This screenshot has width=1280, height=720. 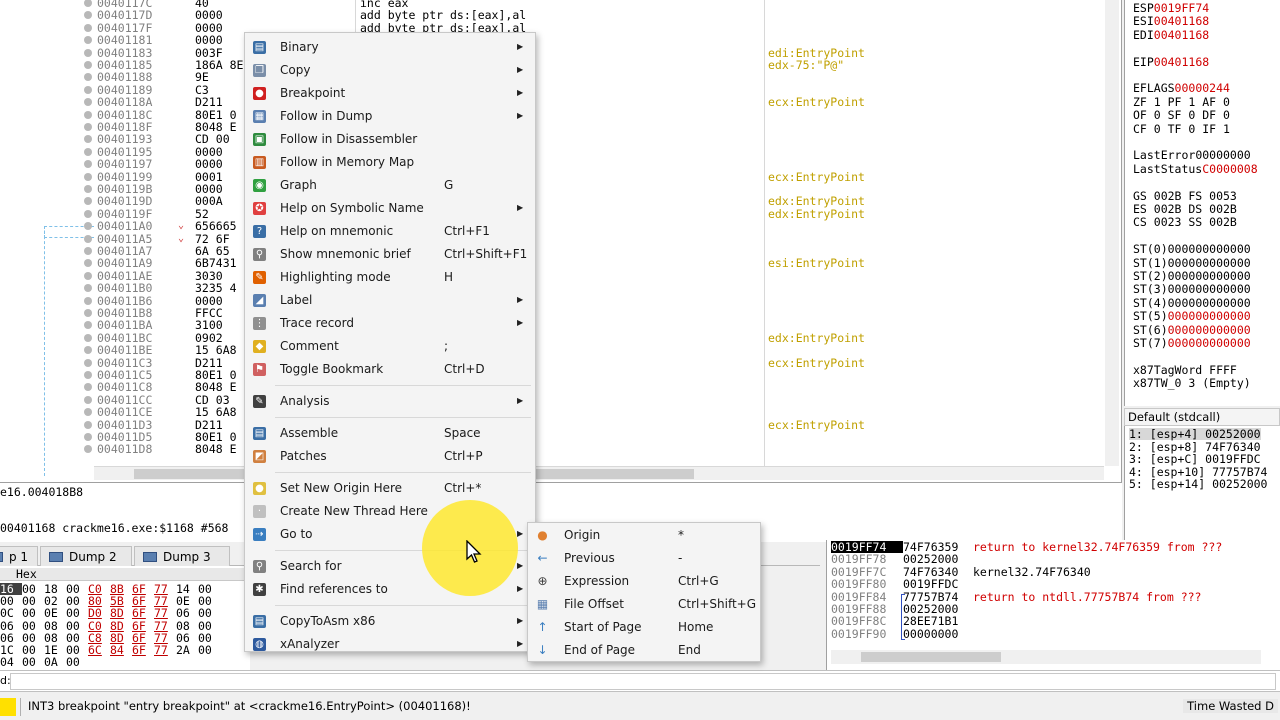 I want to click on argument-row: 4: [esp+10] 77757B74, so click(x=1198, y=471).